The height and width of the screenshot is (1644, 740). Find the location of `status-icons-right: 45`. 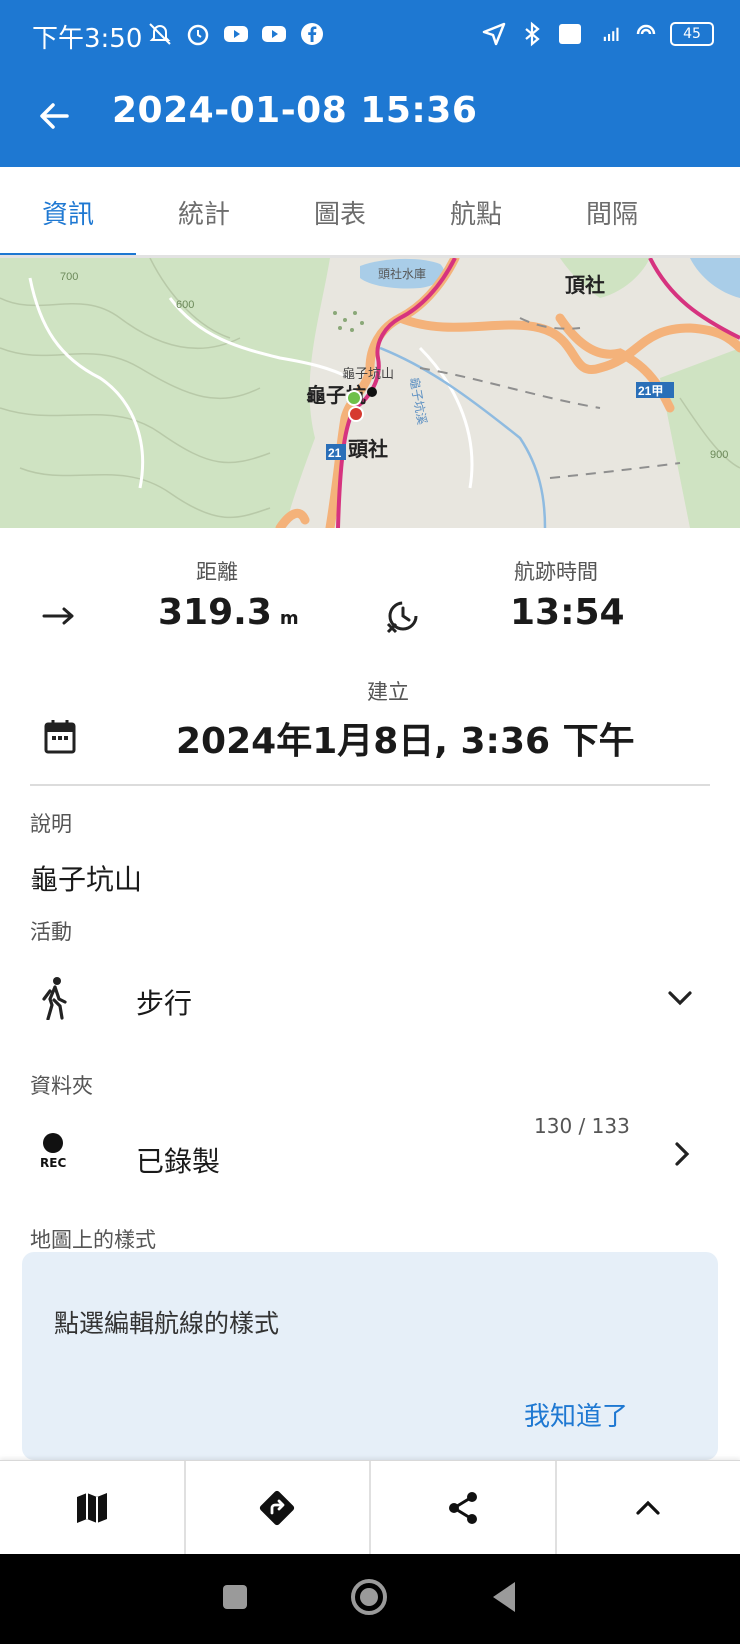

status-icons-right: 45 is located at coordinates (597, 34).